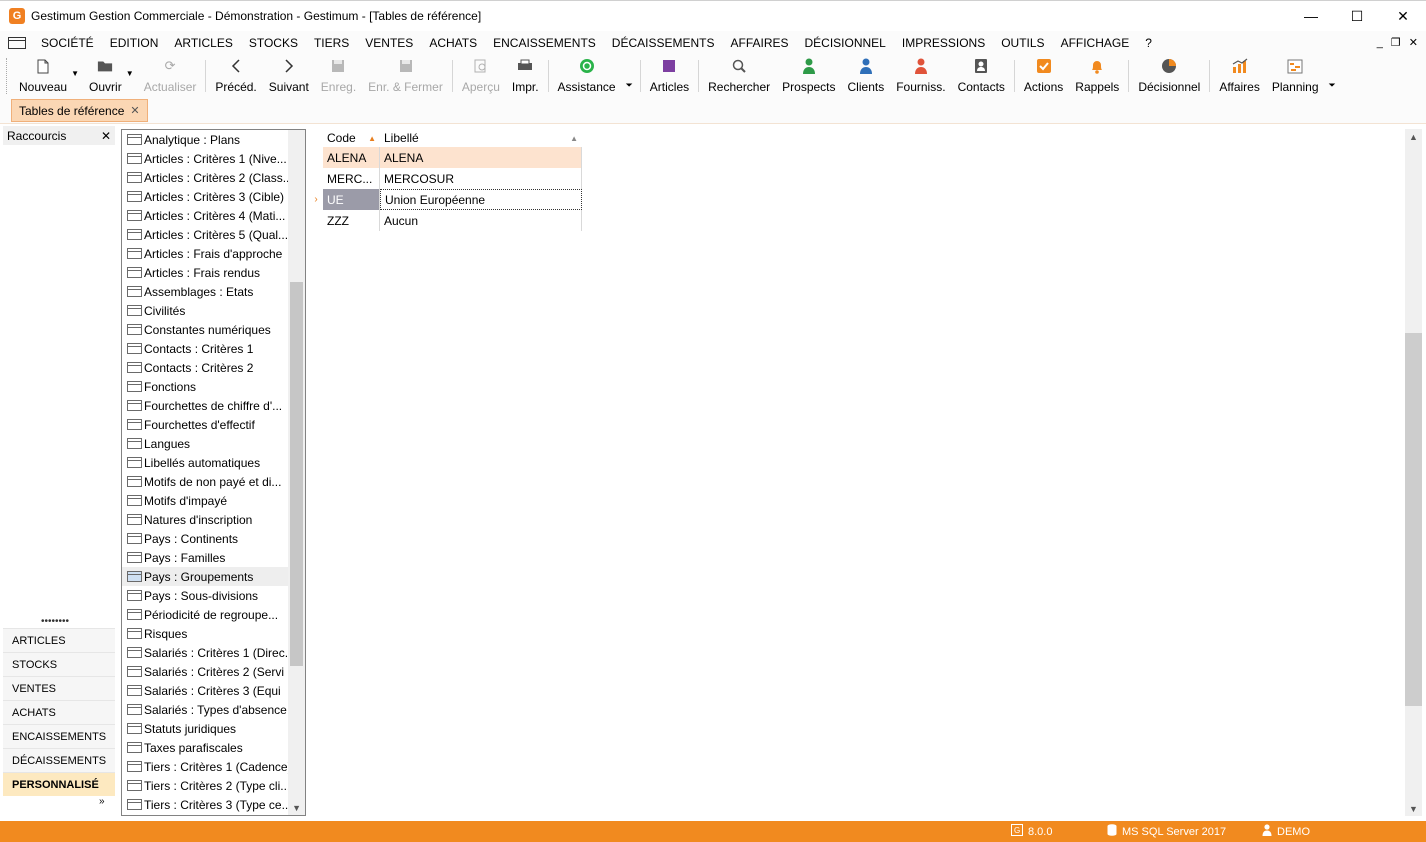  I want to click on list-item: Analytique : Plans, so click(213, 139).